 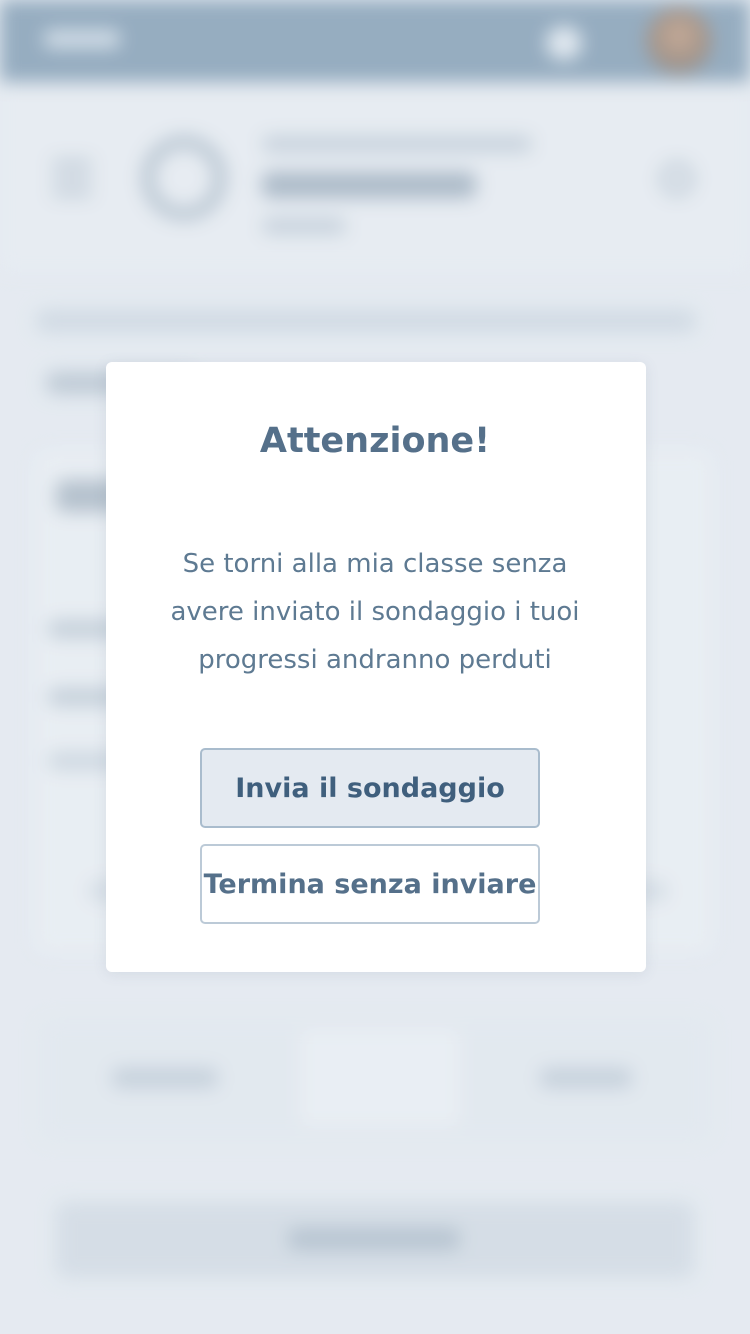 What do you see at coordinates (370, 788) in the screenshot?
I see `send-survey-button: Invia il sondaggio` at bounding box center [370, 788].